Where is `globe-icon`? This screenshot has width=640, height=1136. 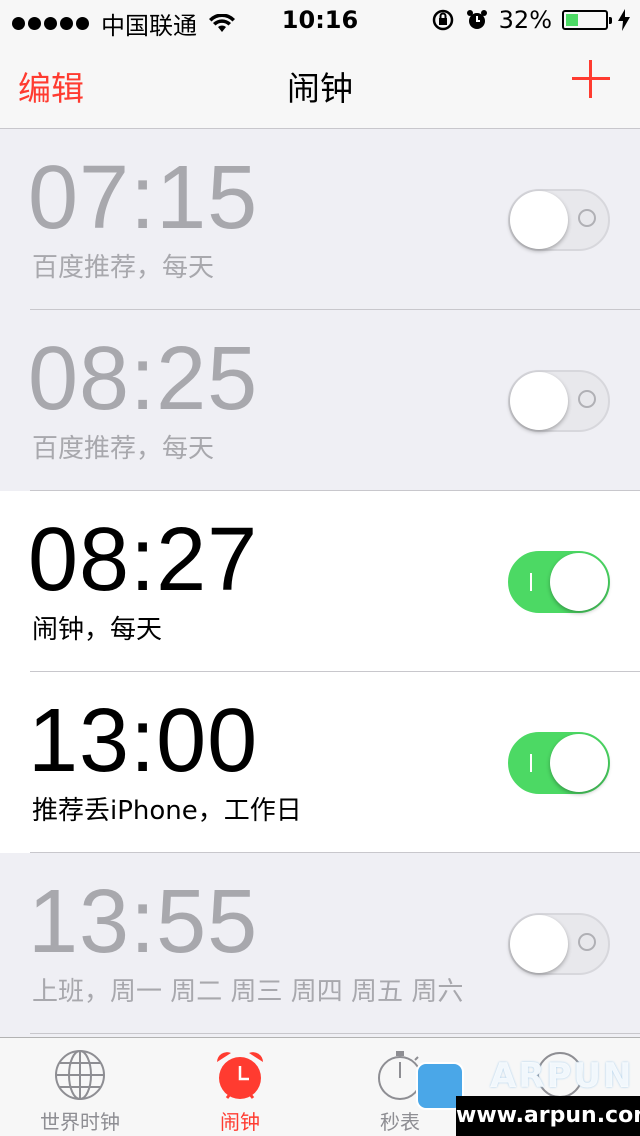 globe-icon is located at coordinates (80, 1075).